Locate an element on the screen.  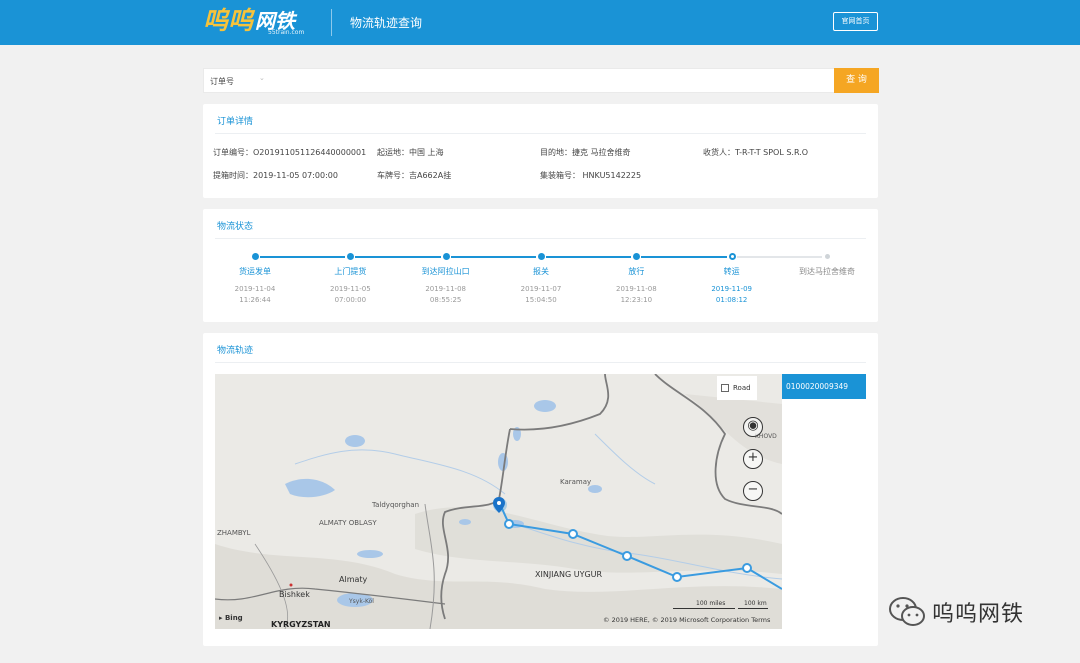
scale-km: 100 km is located at coordinates (755, 603).